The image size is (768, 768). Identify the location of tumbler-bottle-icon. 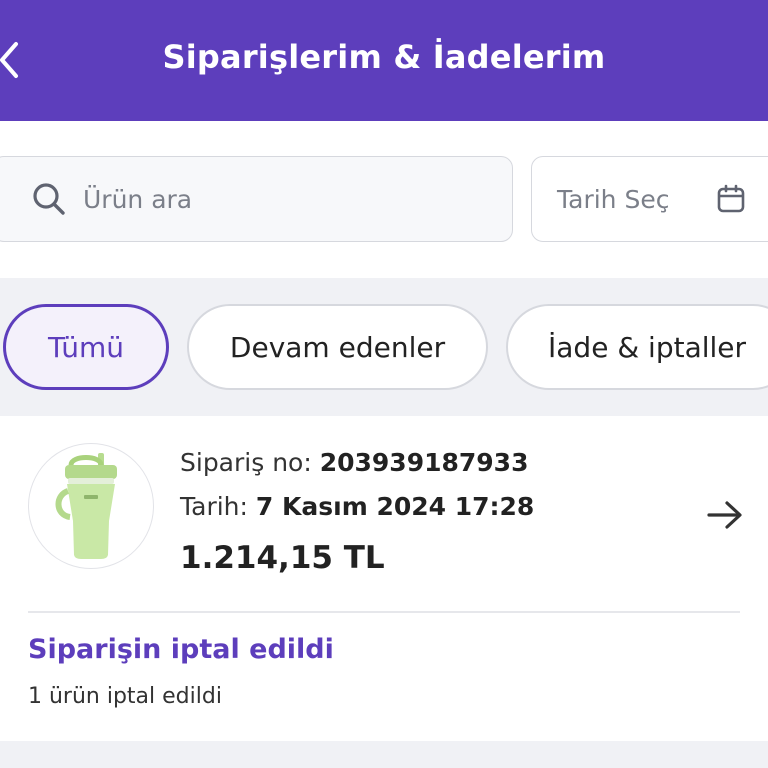
(86, 506).